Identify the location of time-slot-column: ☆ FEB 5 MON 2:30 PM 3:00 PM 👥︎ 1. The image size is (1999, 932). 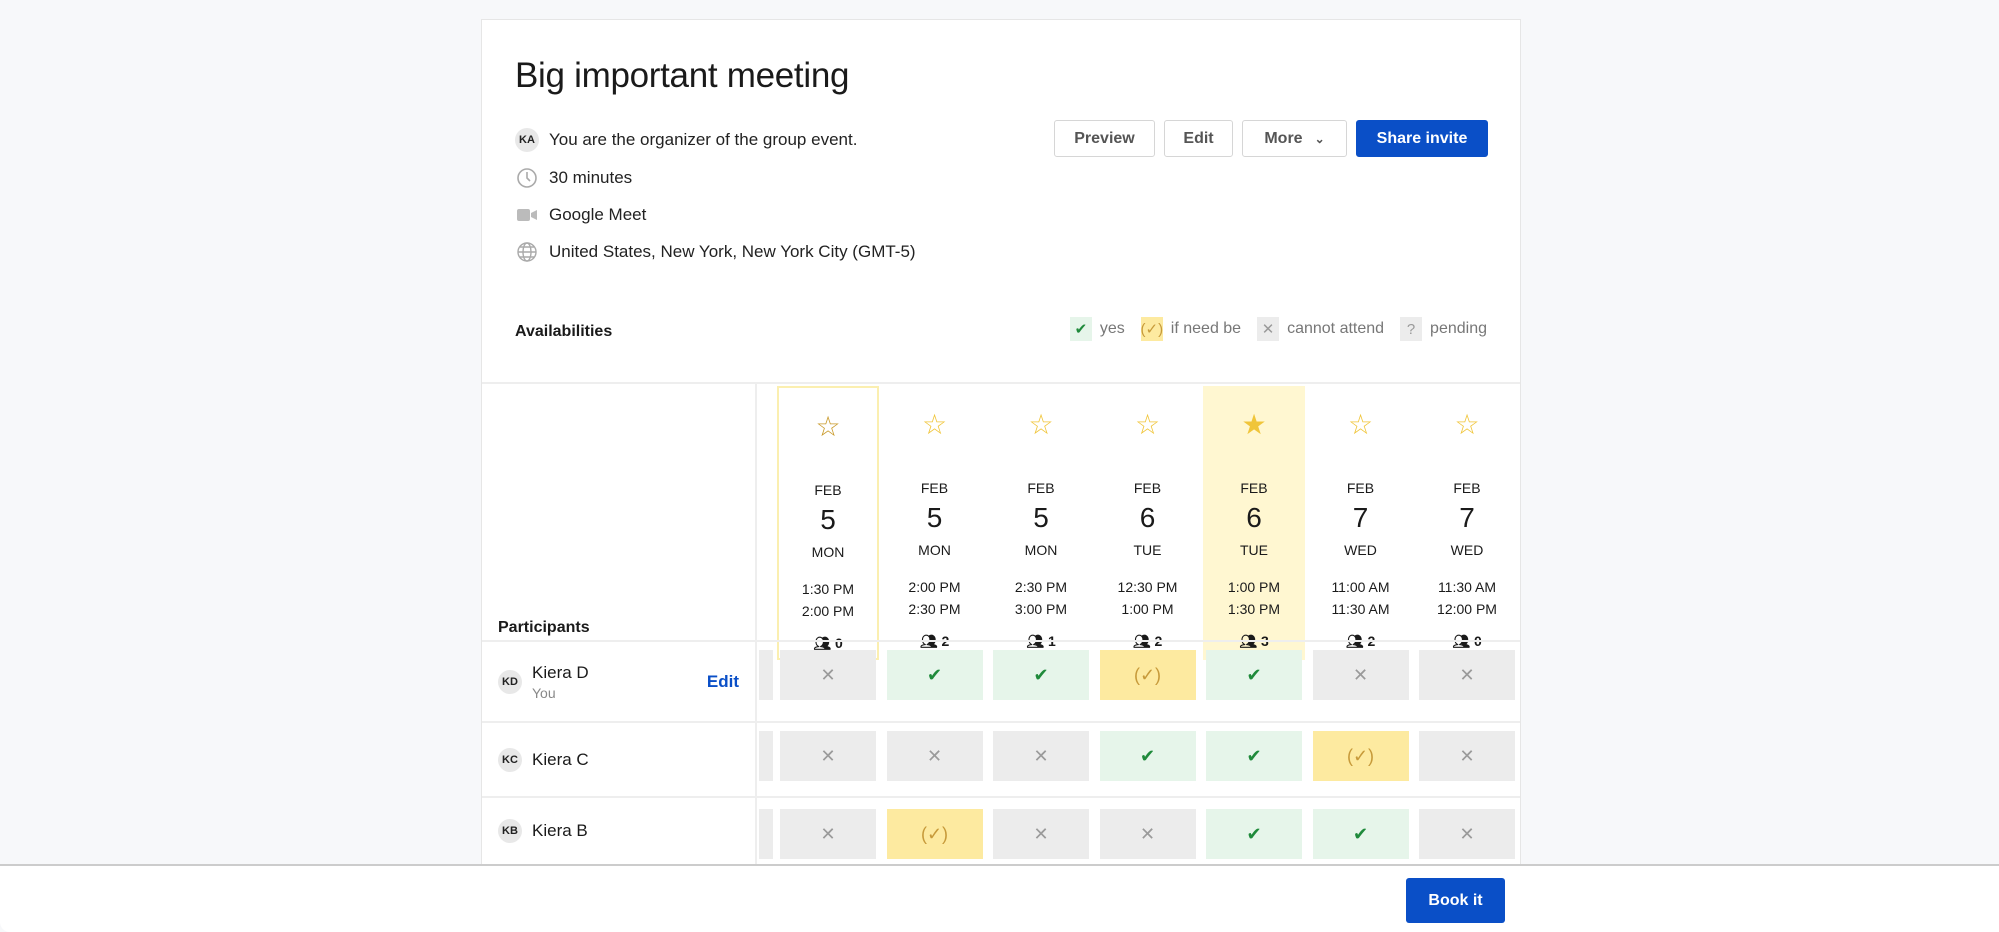
(1041, 523).